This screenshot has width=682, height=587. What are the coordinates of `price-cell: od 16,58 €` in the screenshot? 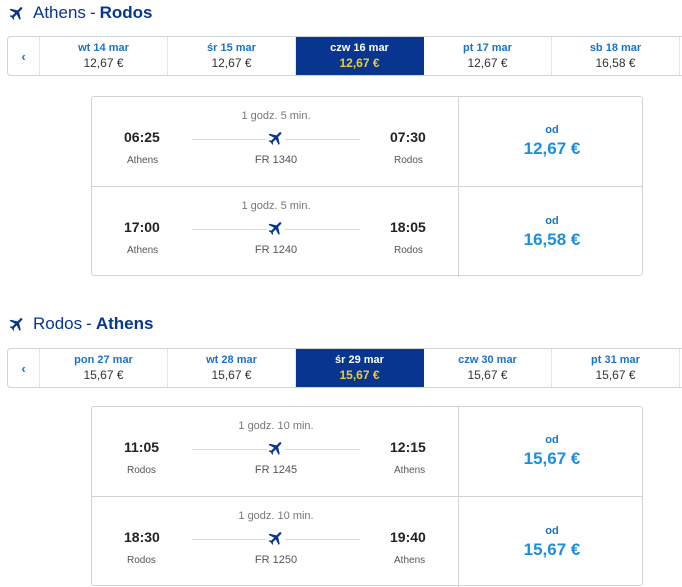 It's located at (552, 232).